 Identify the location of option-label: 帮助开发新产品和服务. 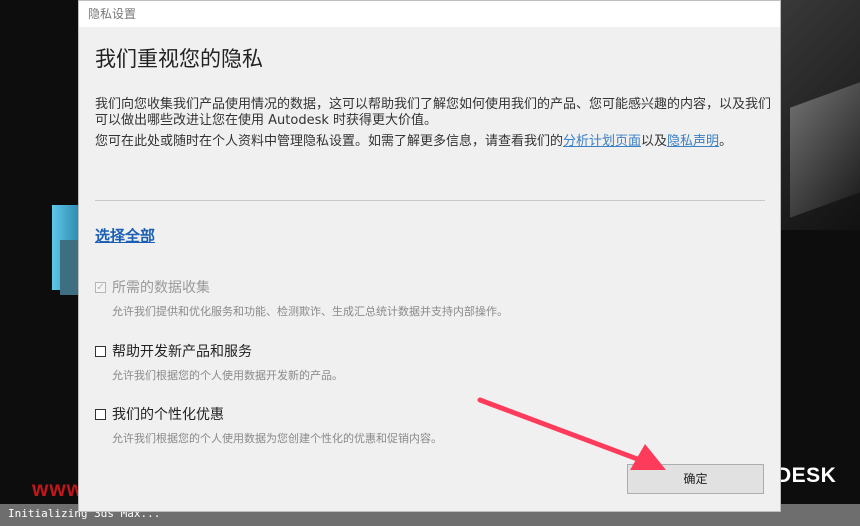
(182, 351).